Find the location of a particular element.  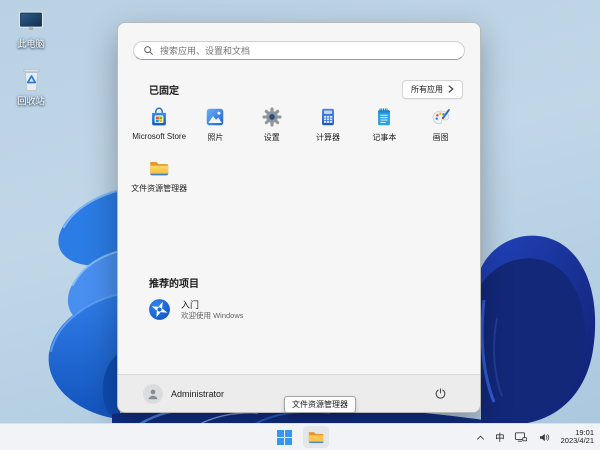

volume-button is located at coordinates (545, 437).